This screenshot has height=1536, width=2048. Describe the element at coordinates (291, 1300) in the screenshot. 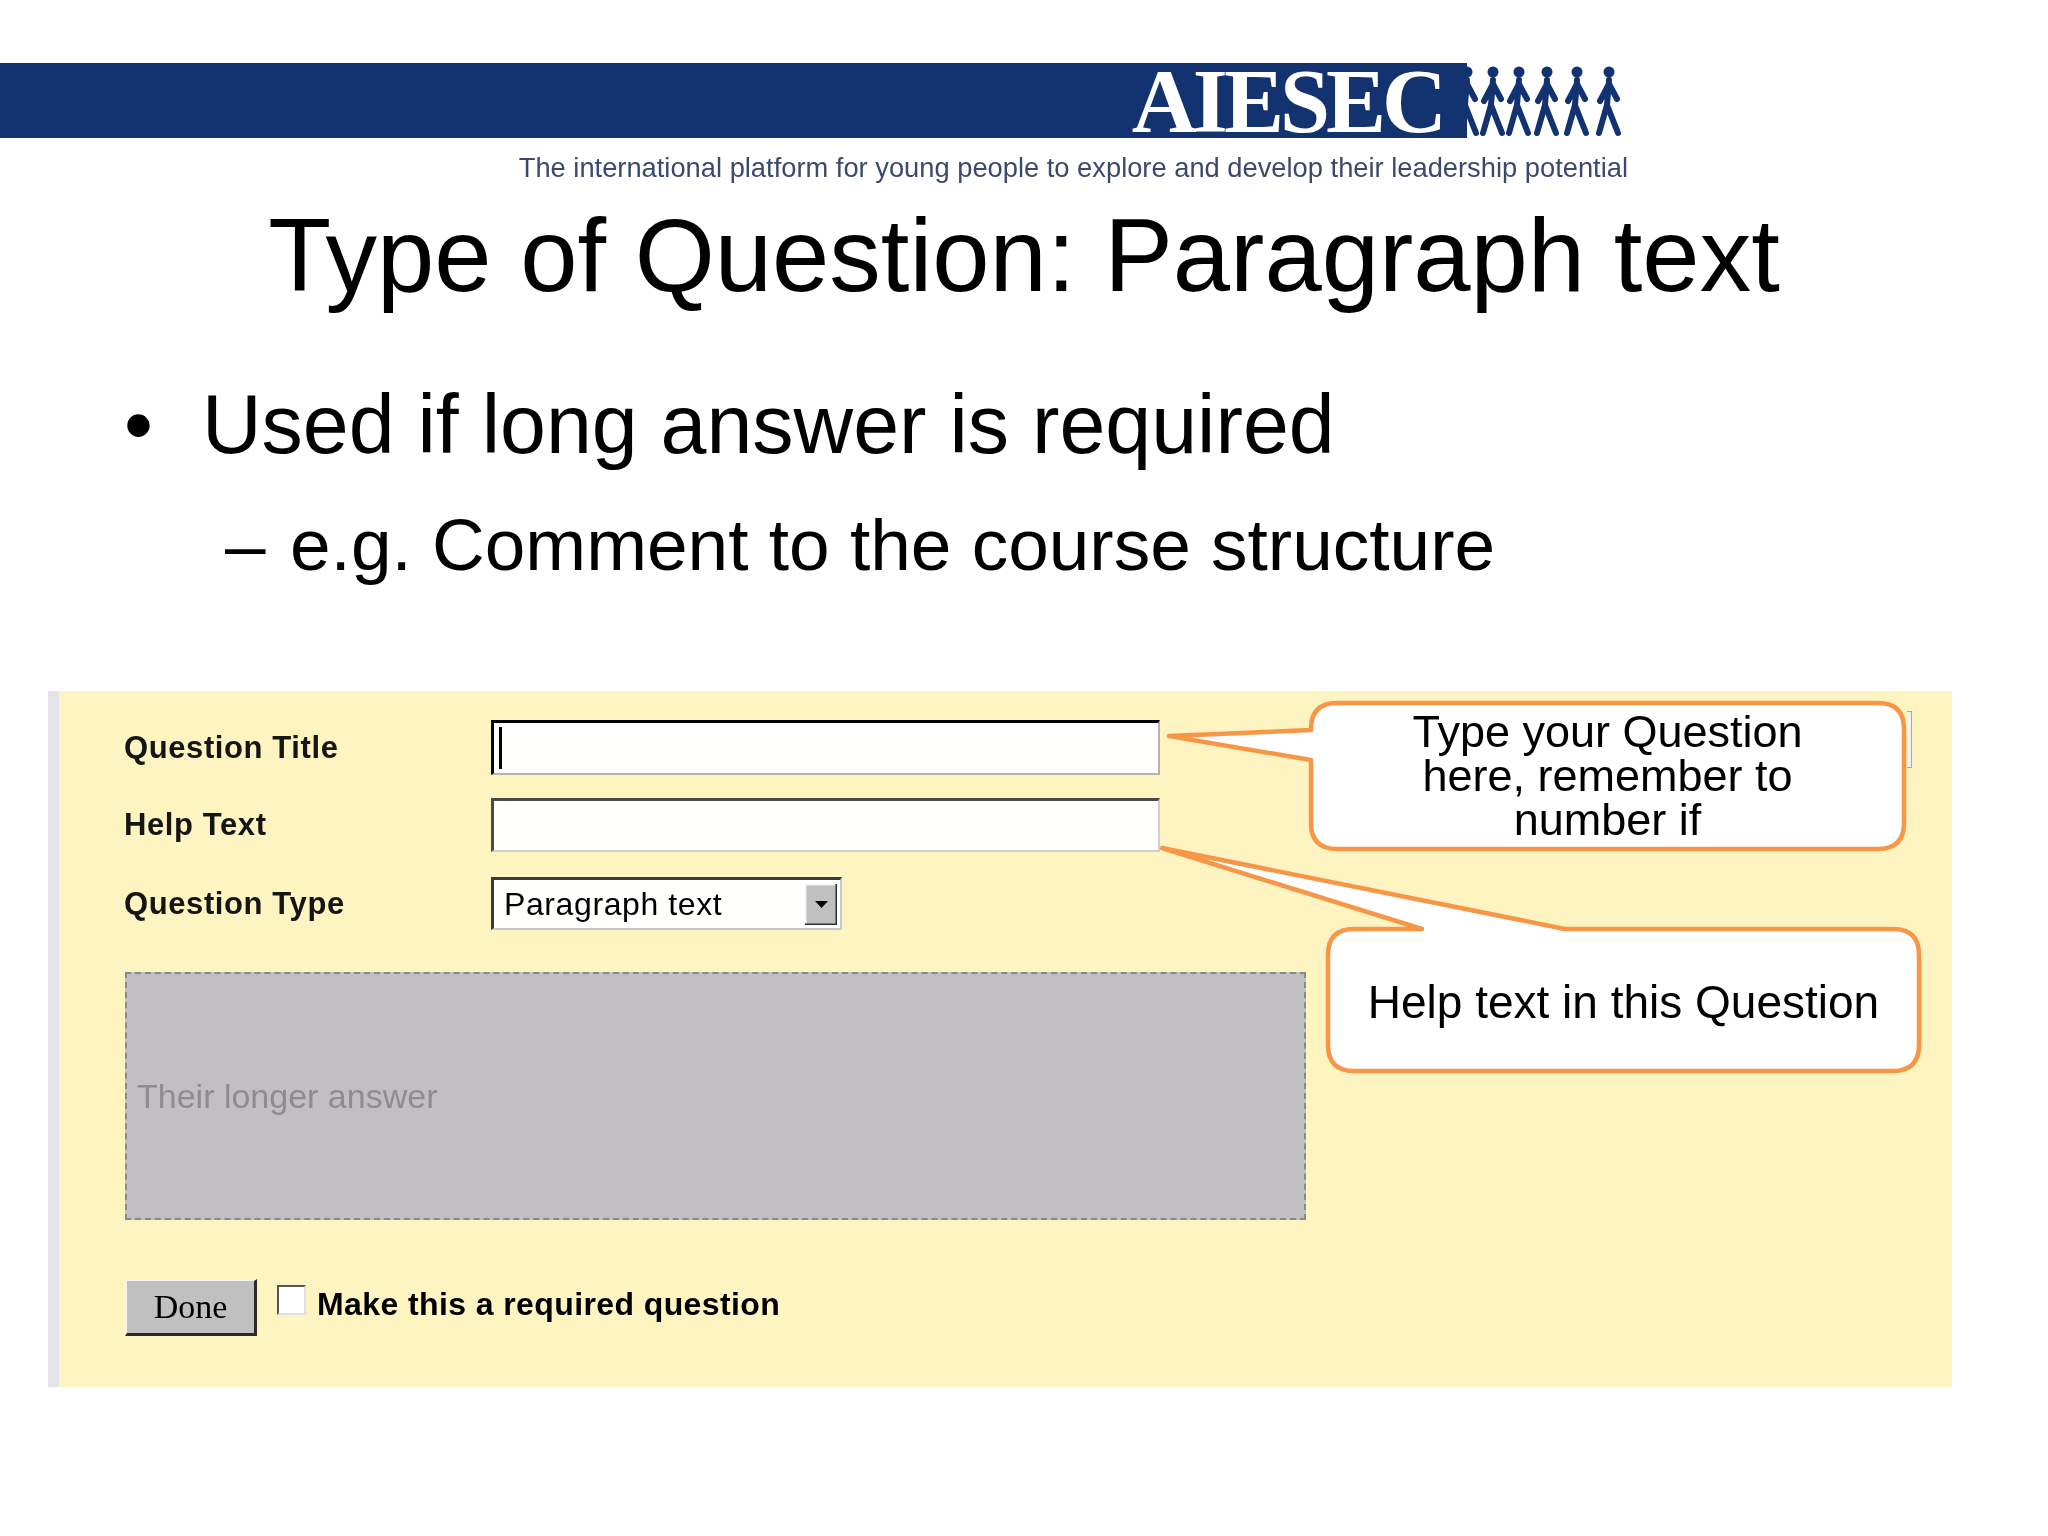

I see `required-checkbox` at that location.